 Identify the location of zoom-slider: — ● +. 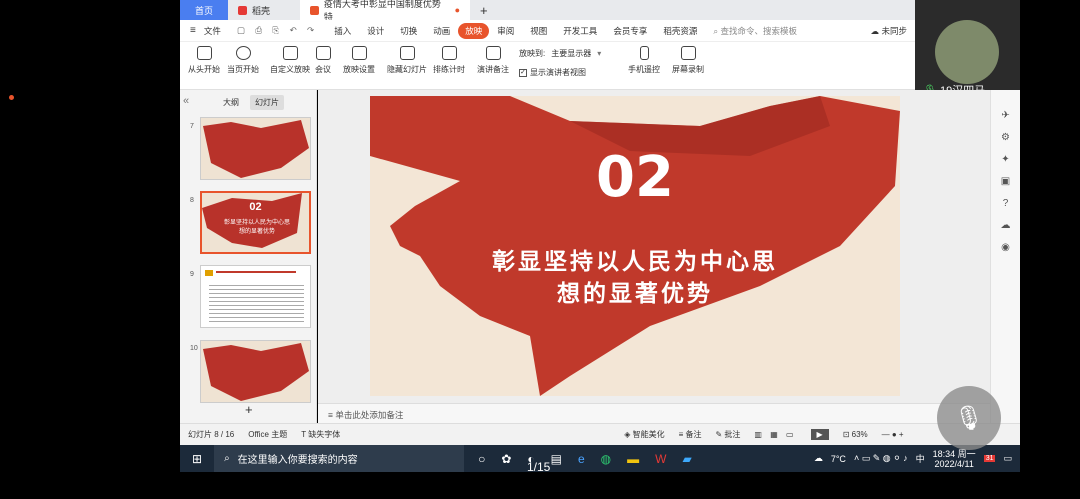
(893, 434).